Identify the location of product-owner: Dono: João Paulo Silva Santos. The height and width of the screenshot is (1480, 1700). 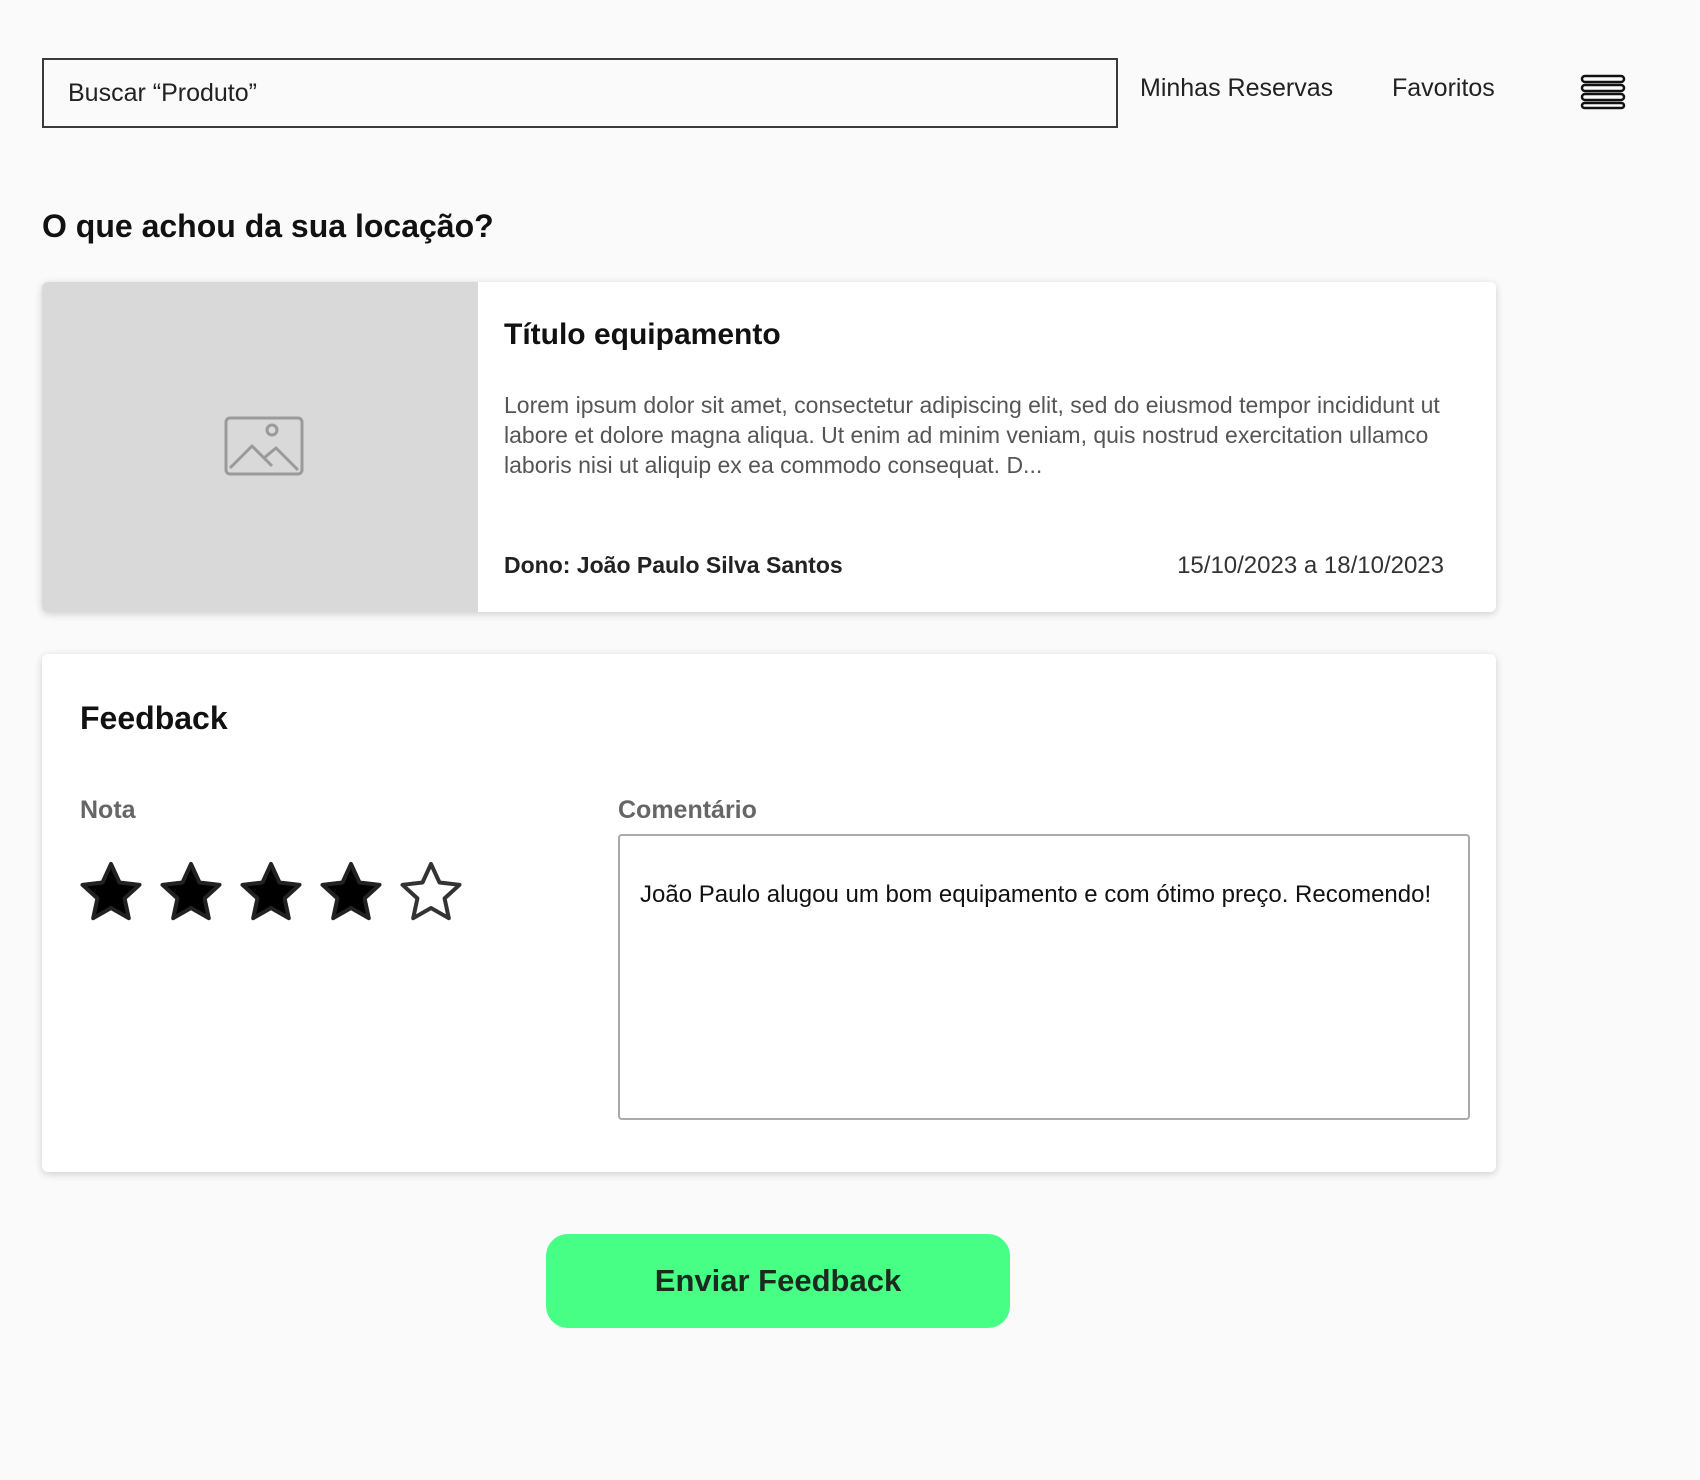
(673, 565).